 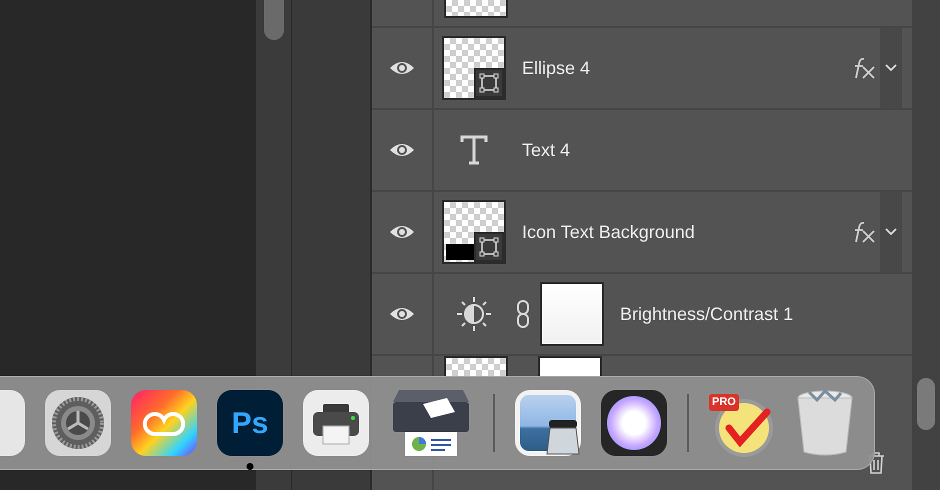 I want to click on gear-icon, so click(x=78, y=423).